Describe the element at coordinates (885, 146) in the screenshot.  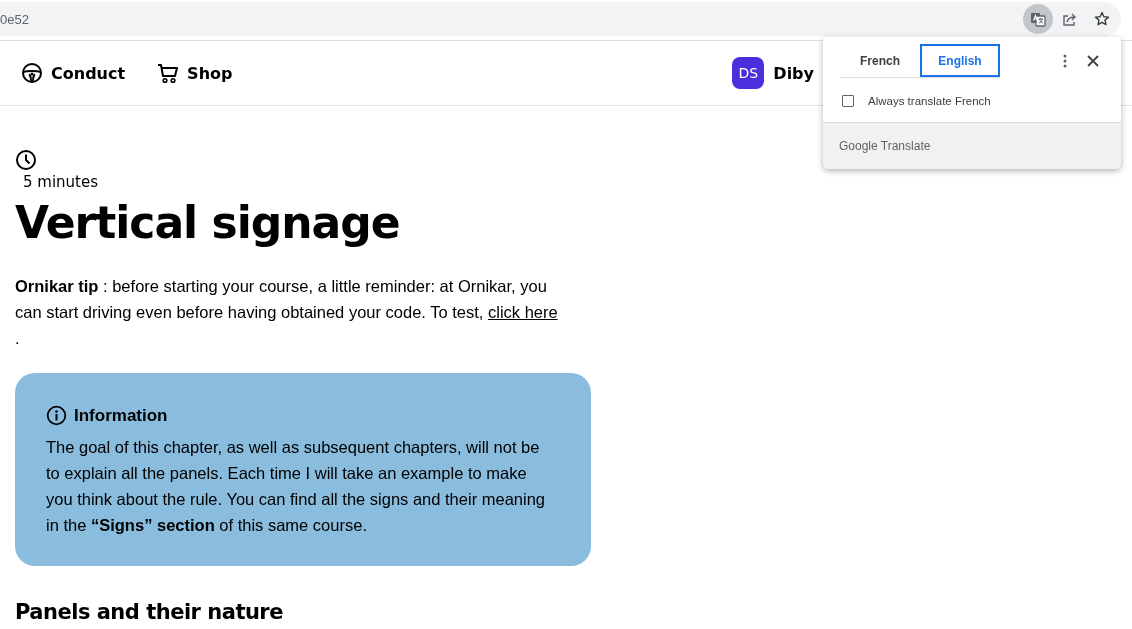
I see `google-translate-label: Google Translate` at that location.